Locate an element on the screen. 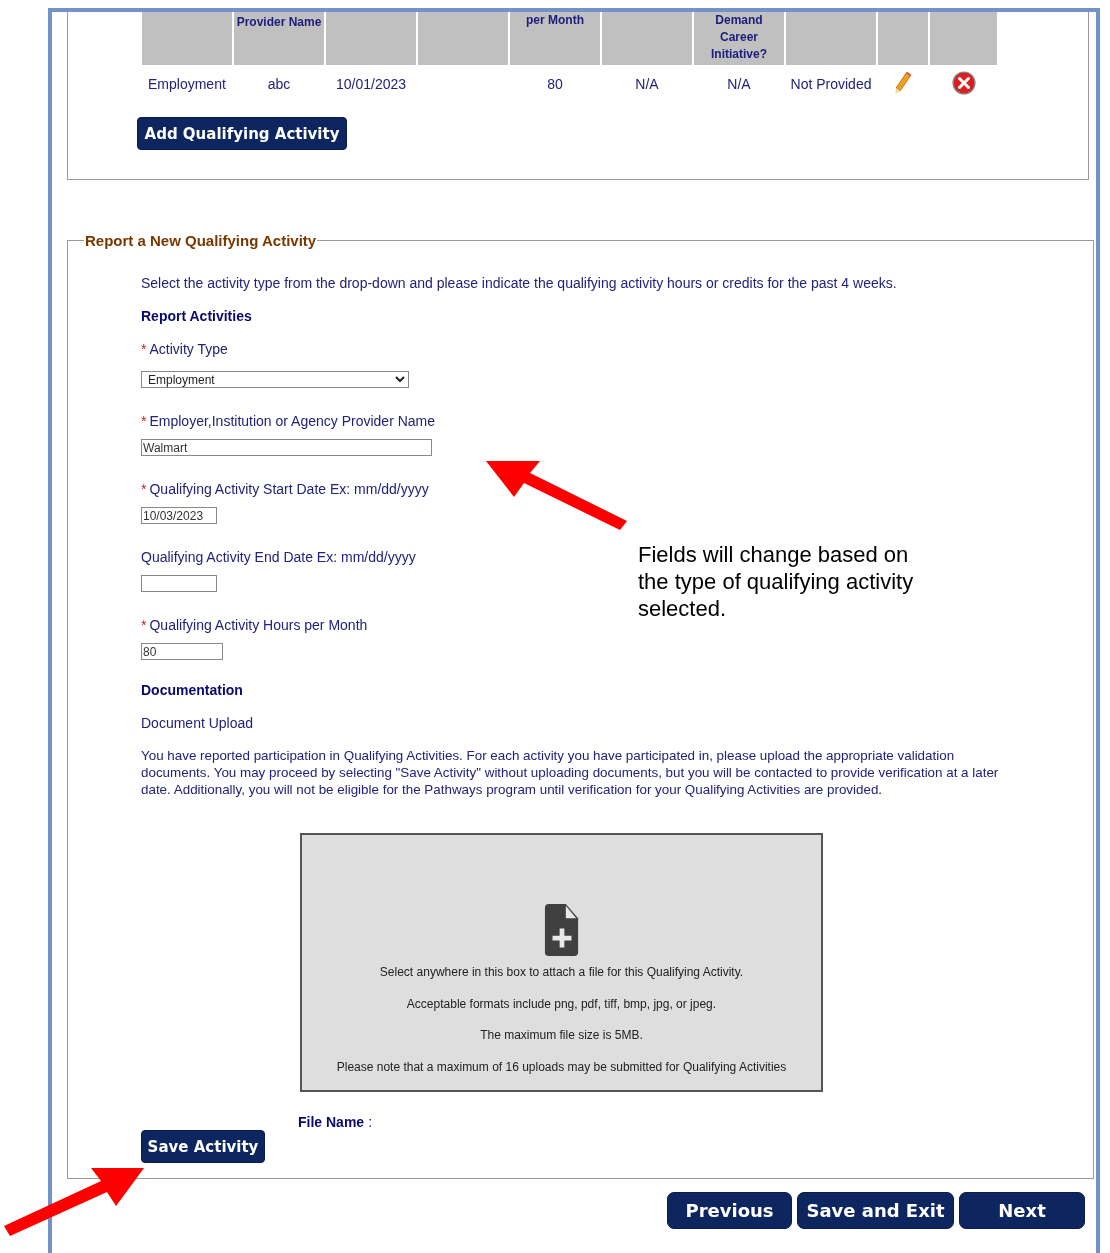 The height and width of the screenshot is (1253, 1110). navigation-button: Next is located at coordinates (1022, 1210).